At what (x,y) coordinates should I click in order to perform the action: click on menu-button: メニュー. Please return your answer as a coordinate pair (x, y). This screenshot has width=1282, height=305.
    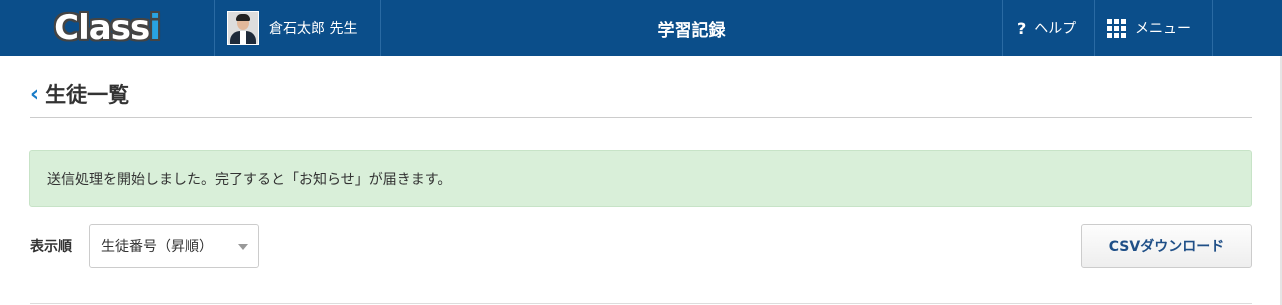
    Looking at the image, I should click on (1153, 28).